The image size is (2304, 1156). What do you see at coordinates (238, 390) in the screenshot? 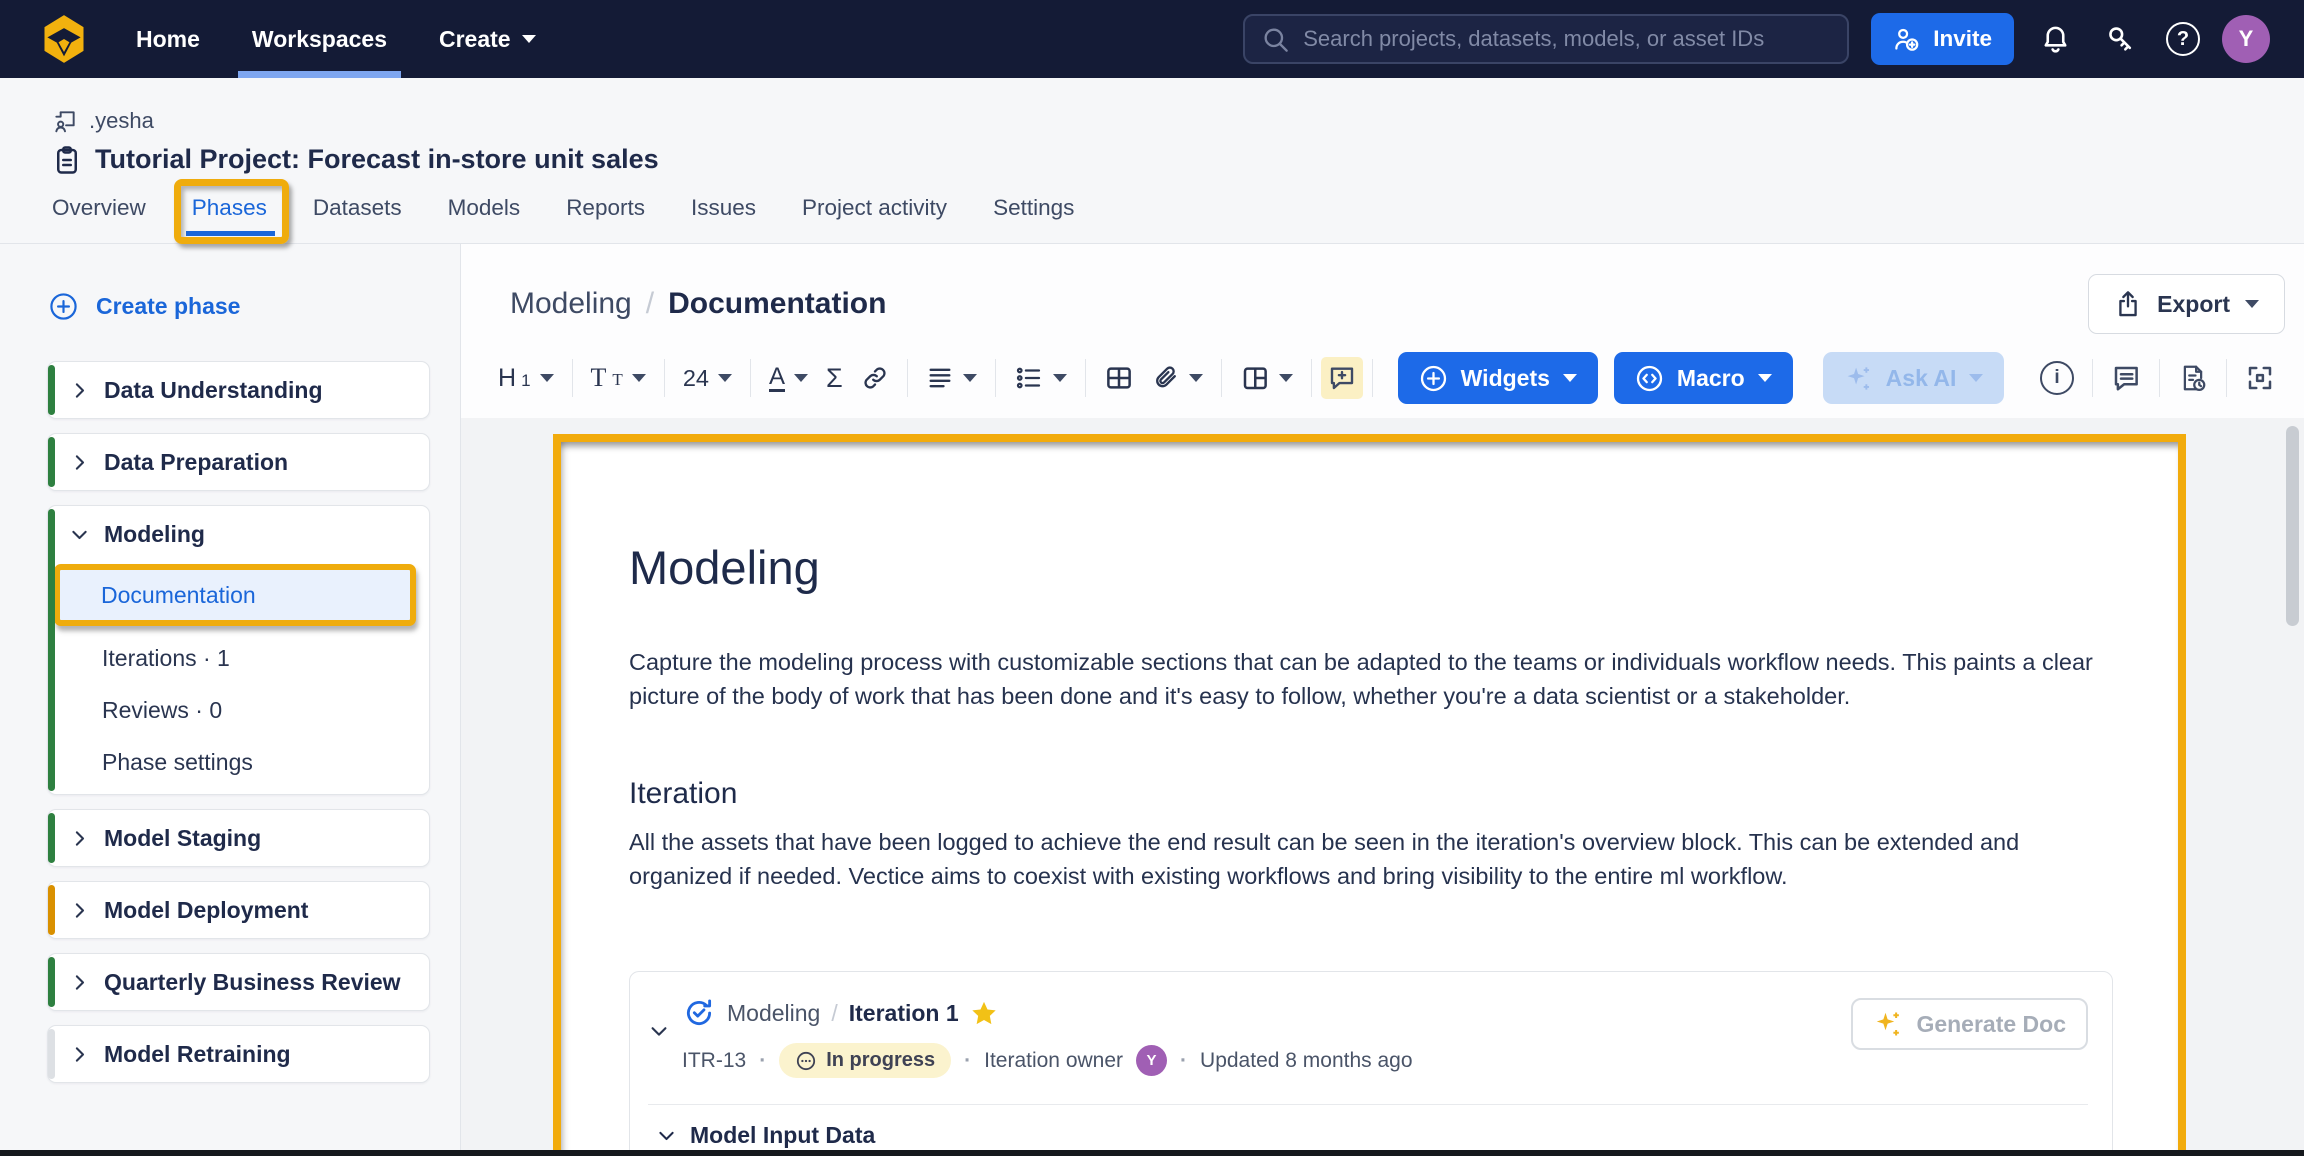
I see `phase-card-data-understanding: Data Understanding` at bounding box center [238, 390].